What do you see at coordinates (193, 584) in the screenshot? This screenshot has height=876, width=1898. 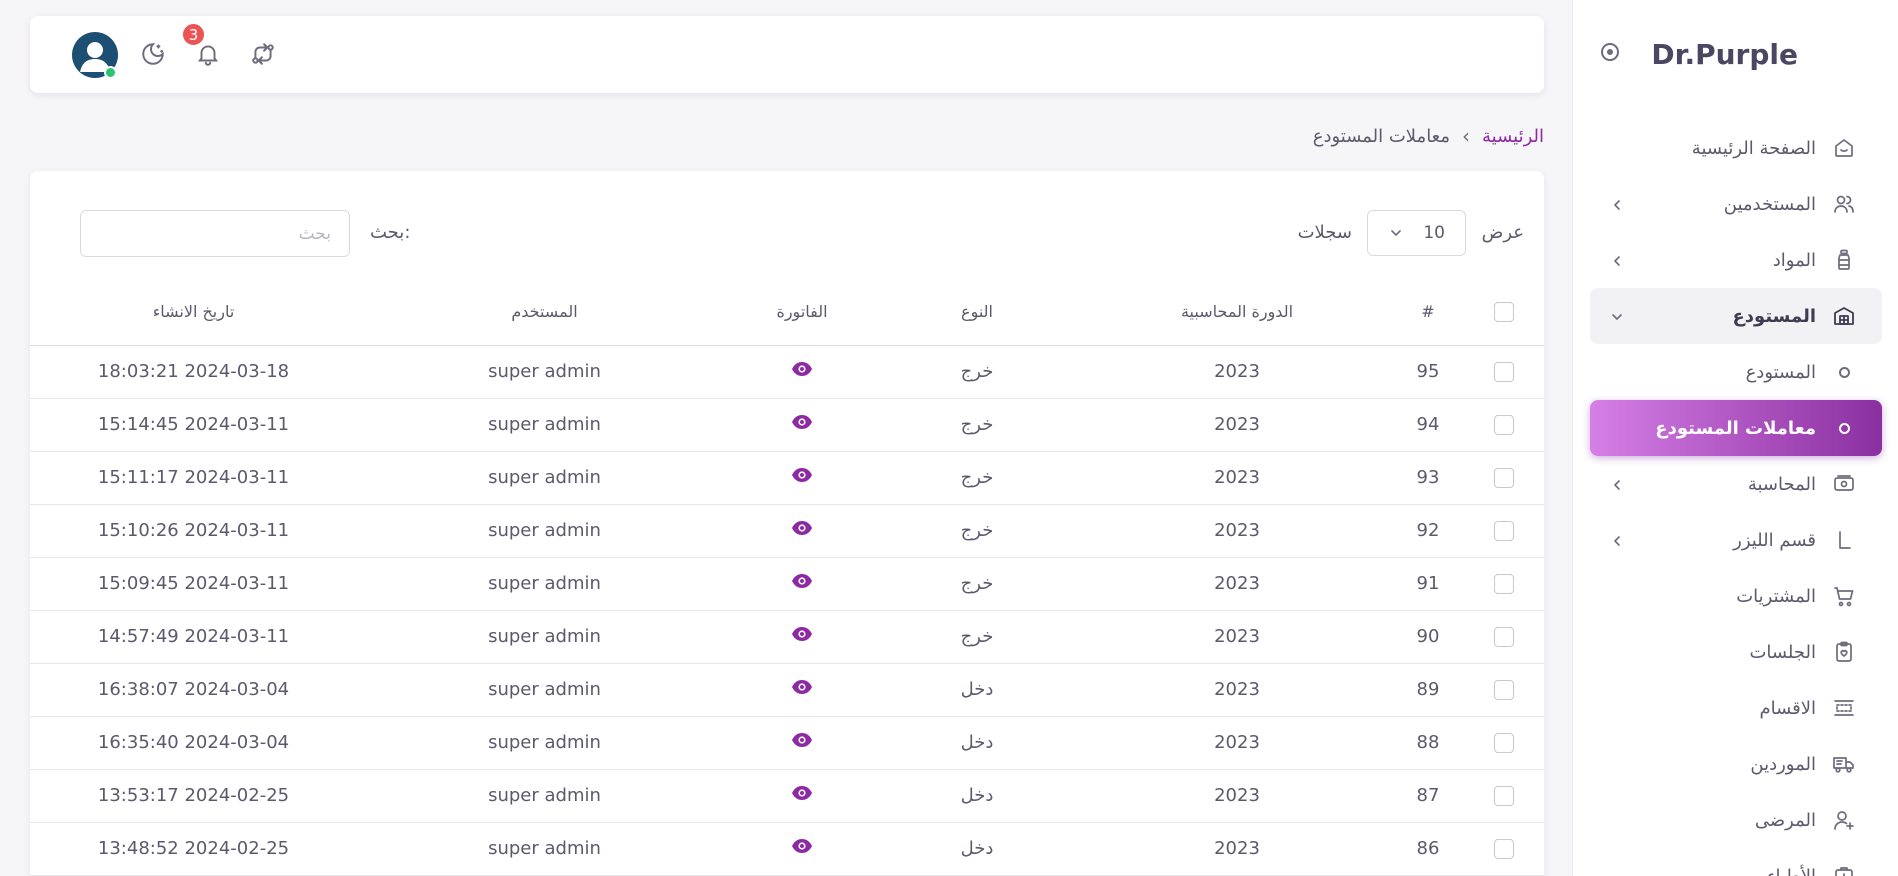 I see `cell-date: 2024-03-11 15:09:45` at bounding box center [193, 584].